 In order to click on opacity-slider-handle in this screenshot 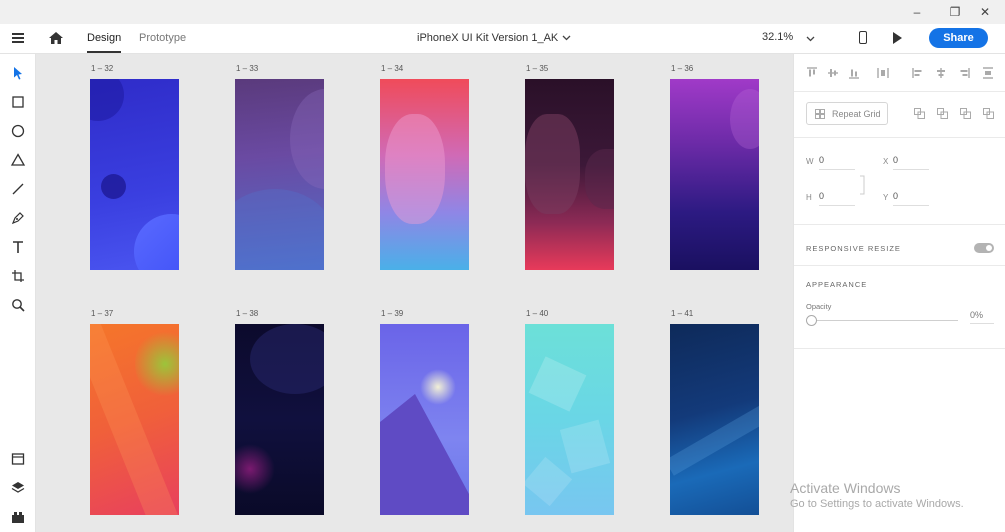, I will do `click(811, 320)`.